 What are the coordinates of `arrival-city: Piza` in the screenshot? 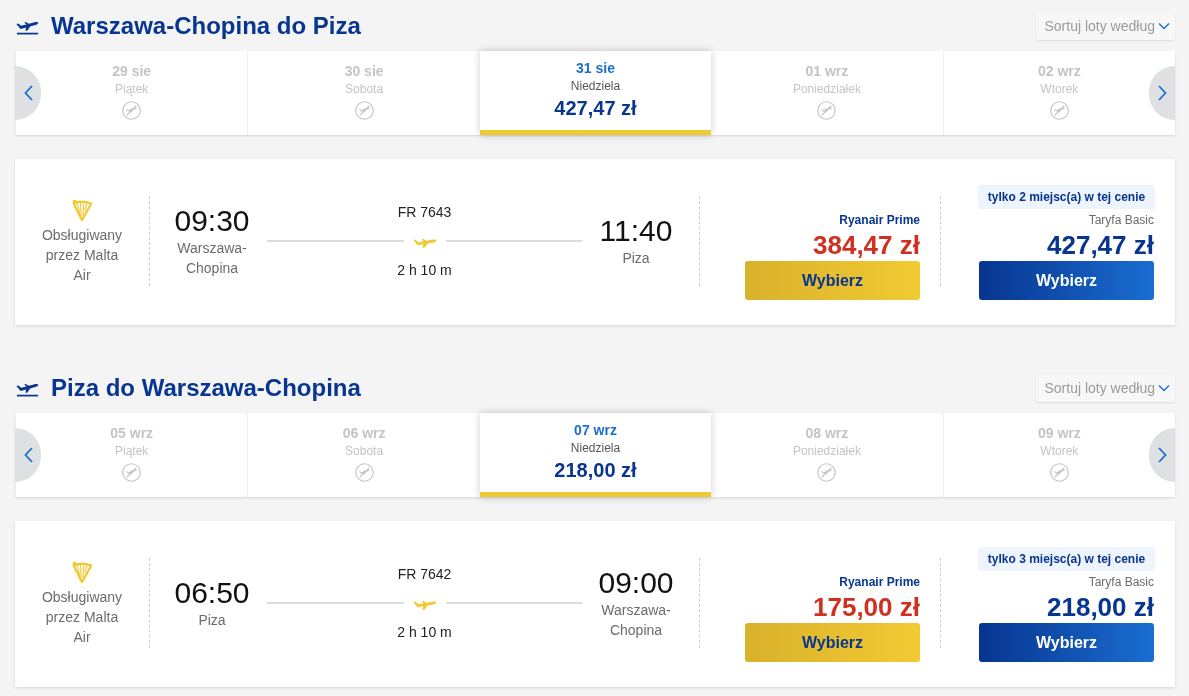 It's located at (636, 258).